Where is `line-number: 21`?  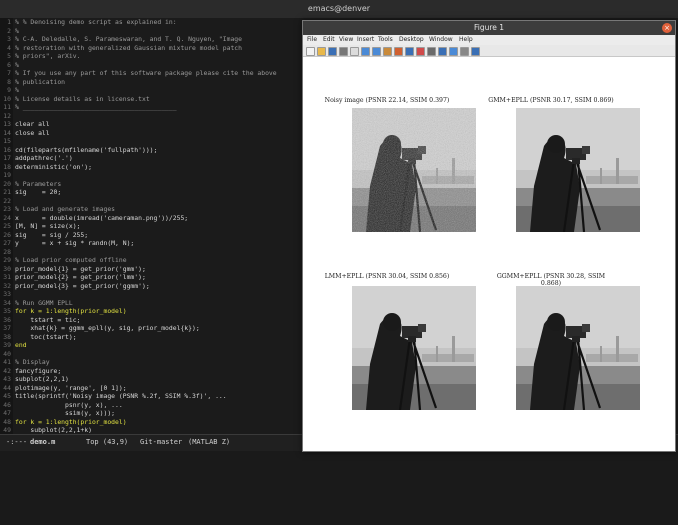
line-number: 21 is located at coordinates (7, 192).